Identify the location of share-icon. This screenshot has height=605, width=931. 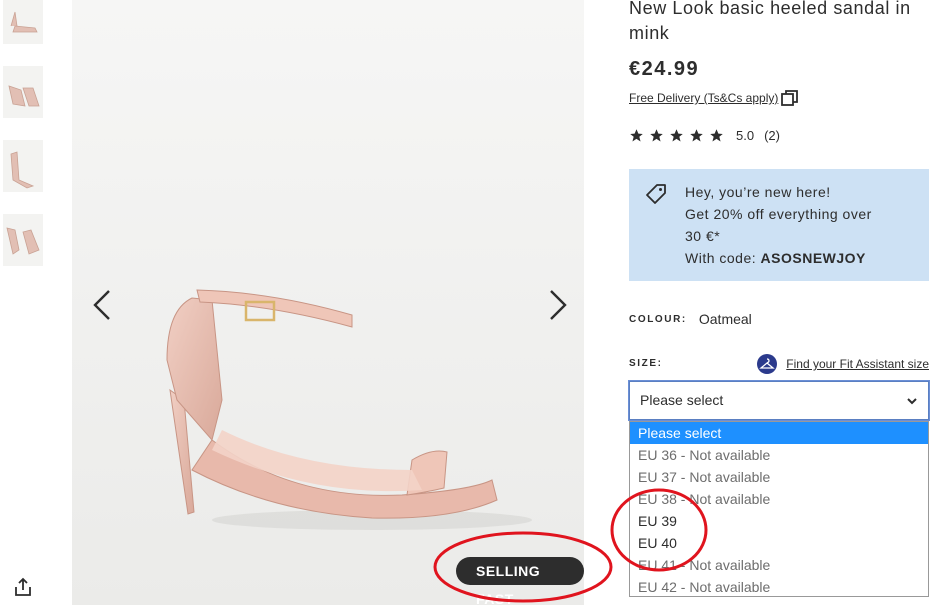
(23, 587).